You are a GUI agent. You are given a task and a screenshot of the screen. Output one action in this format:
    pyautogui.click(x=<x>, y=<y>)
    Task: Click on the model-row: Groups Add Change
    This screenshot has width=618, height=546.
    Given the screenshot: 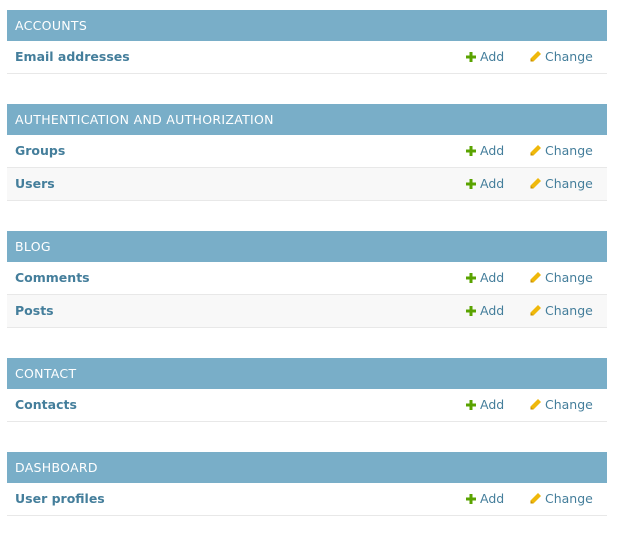 What is the action you would take?
    pyautogui.click(x=307, y=151)
    